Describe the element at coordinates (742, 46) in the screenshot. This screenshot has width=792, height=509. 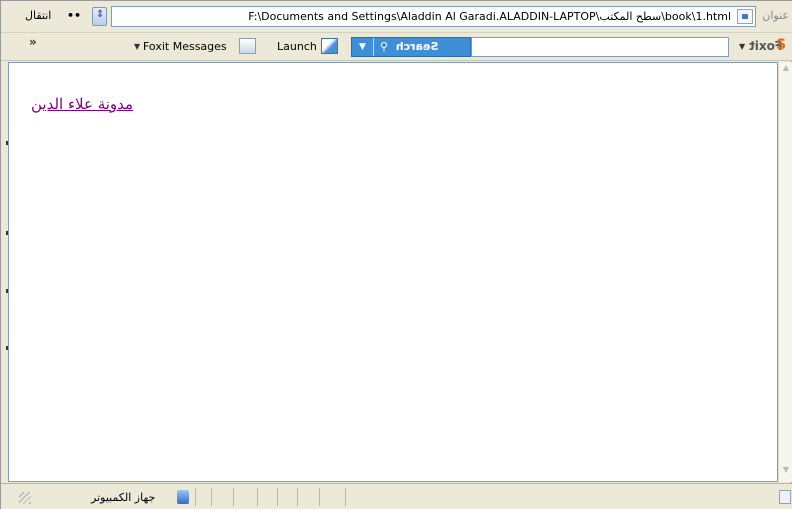
I see `foxit-menu-dropdown-icon: ▼` at that location.